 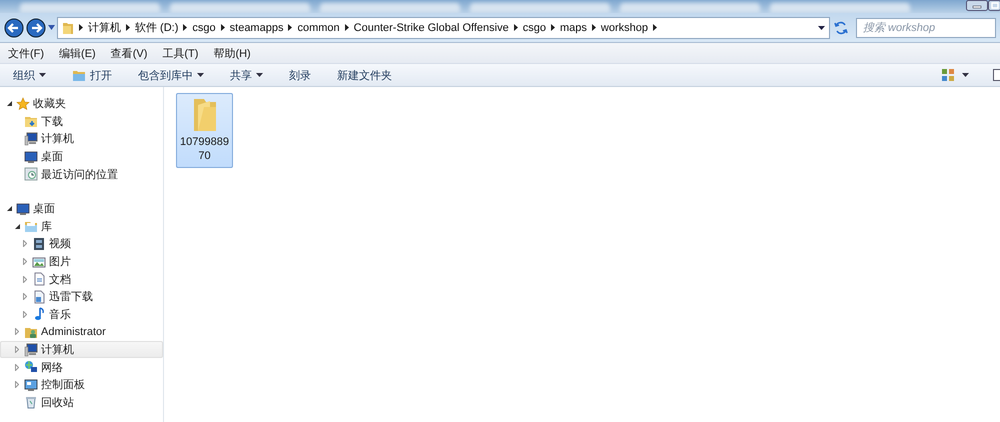 I want to click on menu-item: 帮助(H), so click(x=232, y=53).